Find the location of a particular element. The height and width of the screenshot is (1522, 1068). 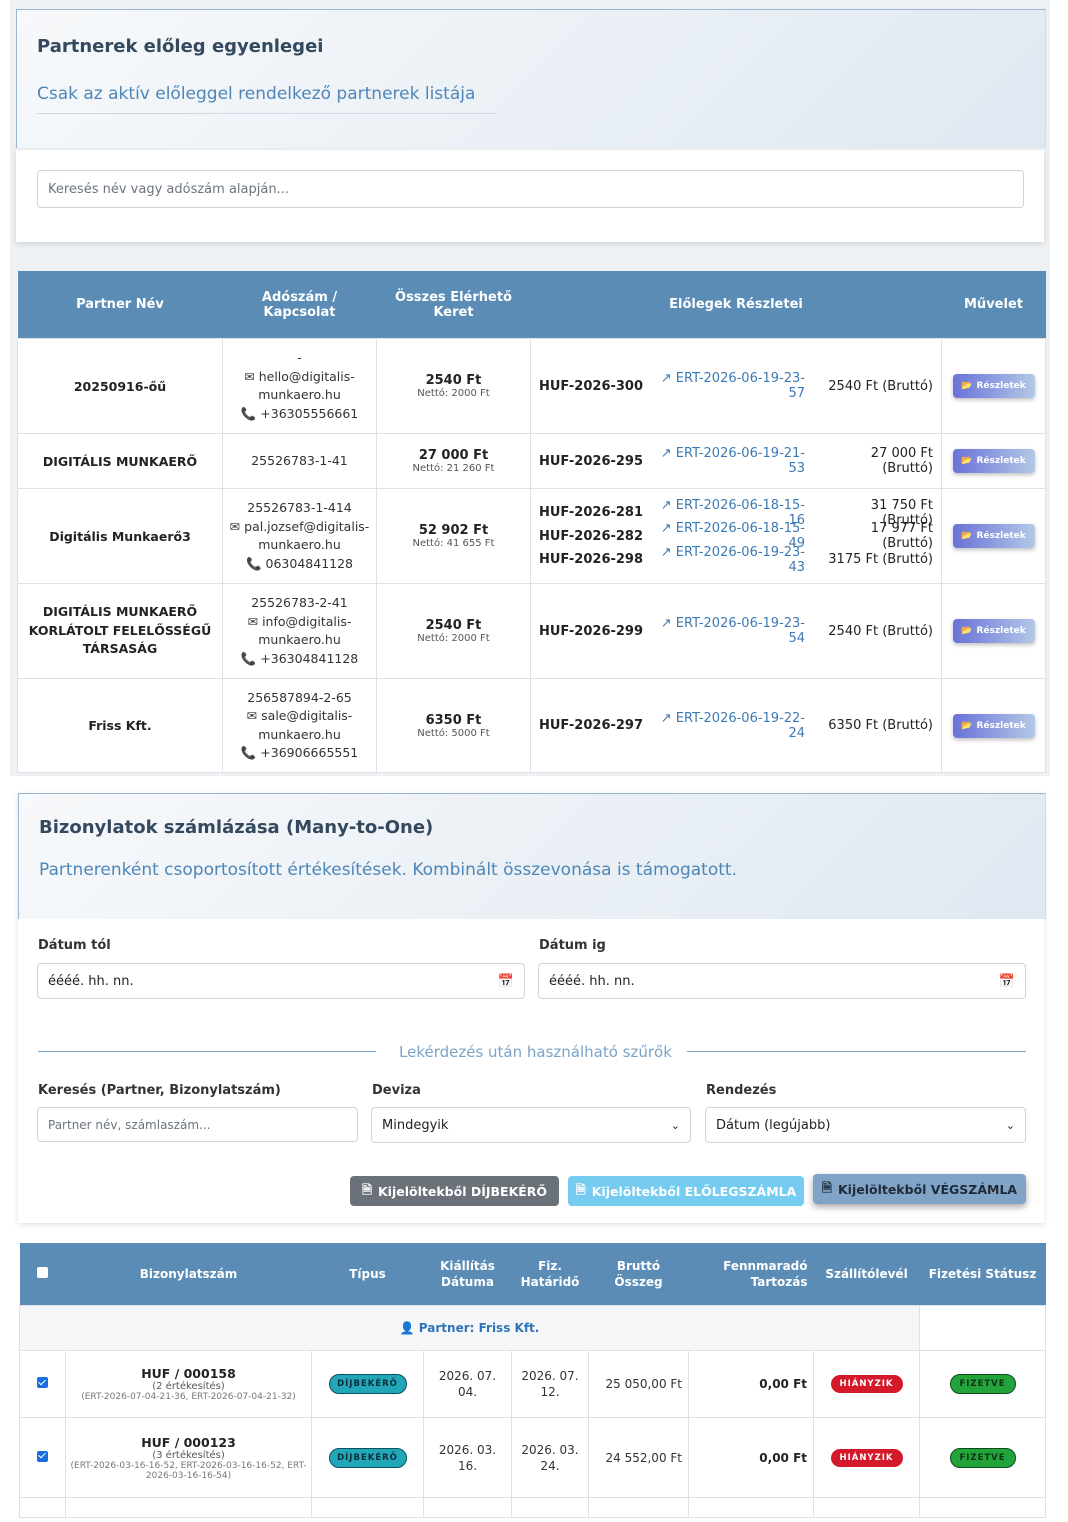

filters-divider-left is located at coordinates (207, 1051).